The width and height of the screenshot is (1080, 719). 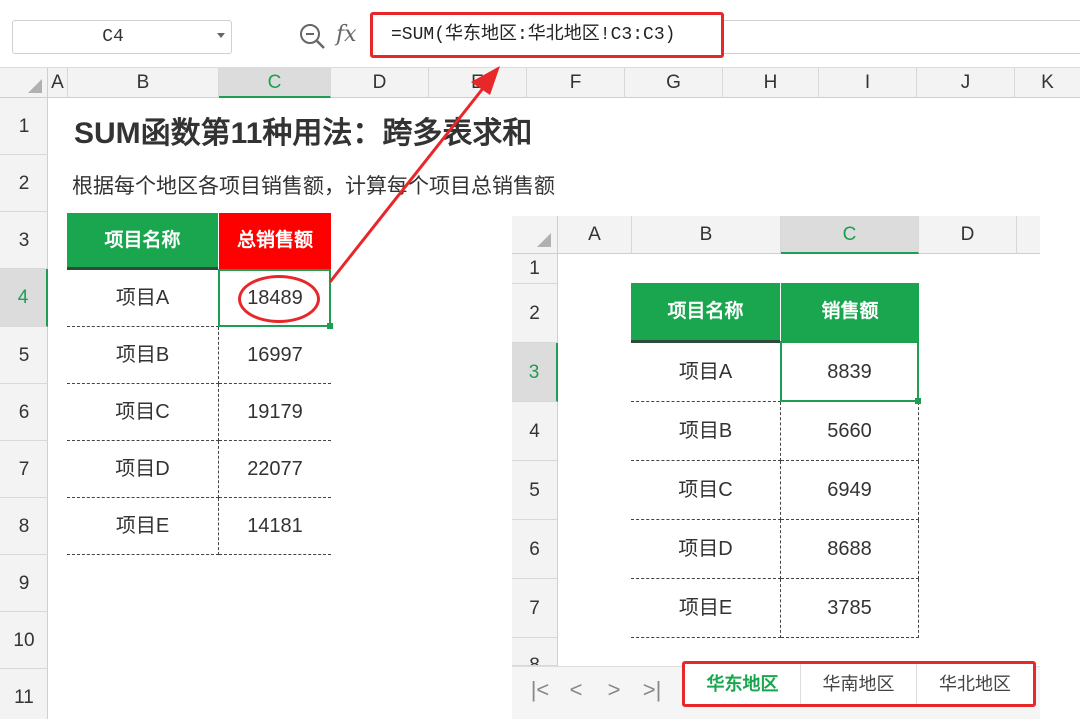 What do you see at coordinates (535, 235) in the screenshot?
I see `inset-select-all-corner` at bounding box center [535, 235].